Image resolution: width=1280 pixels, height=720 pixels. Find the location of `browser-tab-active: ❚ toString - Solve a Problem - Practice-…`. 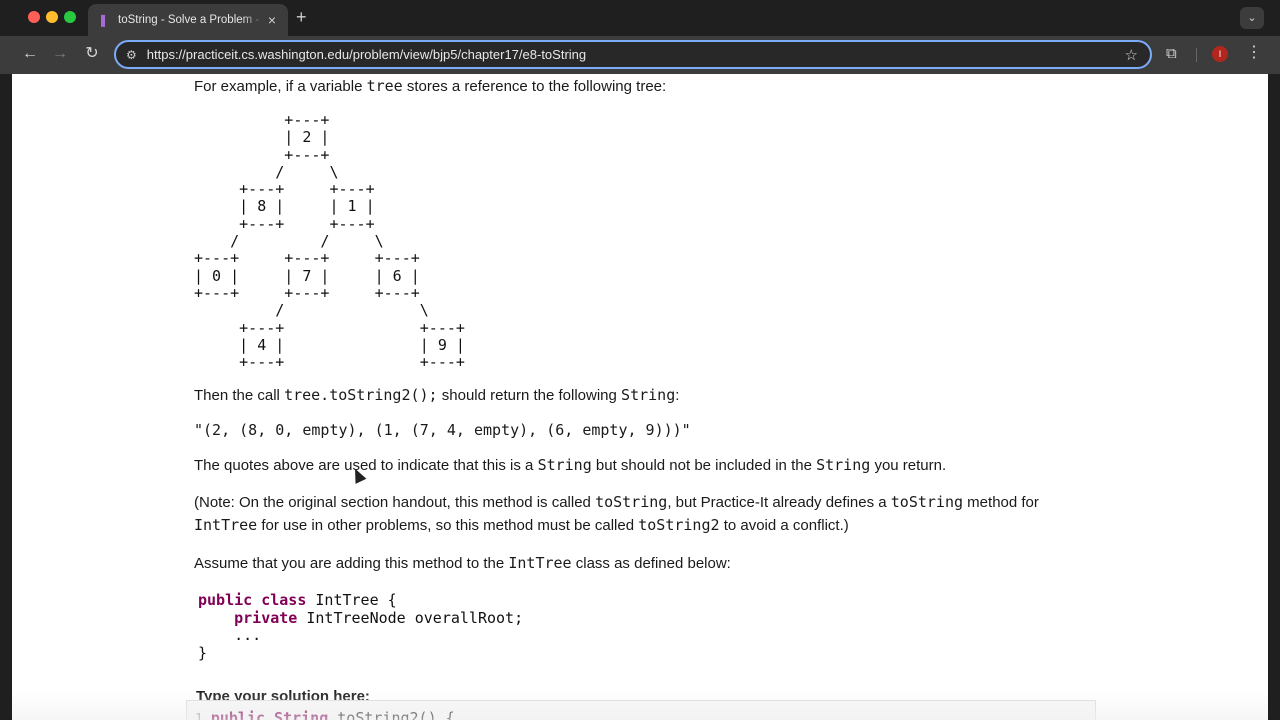

browser-tab-active: ❚ toString - Solve a Problem - Practice-… is located at coordinates (188, 20).